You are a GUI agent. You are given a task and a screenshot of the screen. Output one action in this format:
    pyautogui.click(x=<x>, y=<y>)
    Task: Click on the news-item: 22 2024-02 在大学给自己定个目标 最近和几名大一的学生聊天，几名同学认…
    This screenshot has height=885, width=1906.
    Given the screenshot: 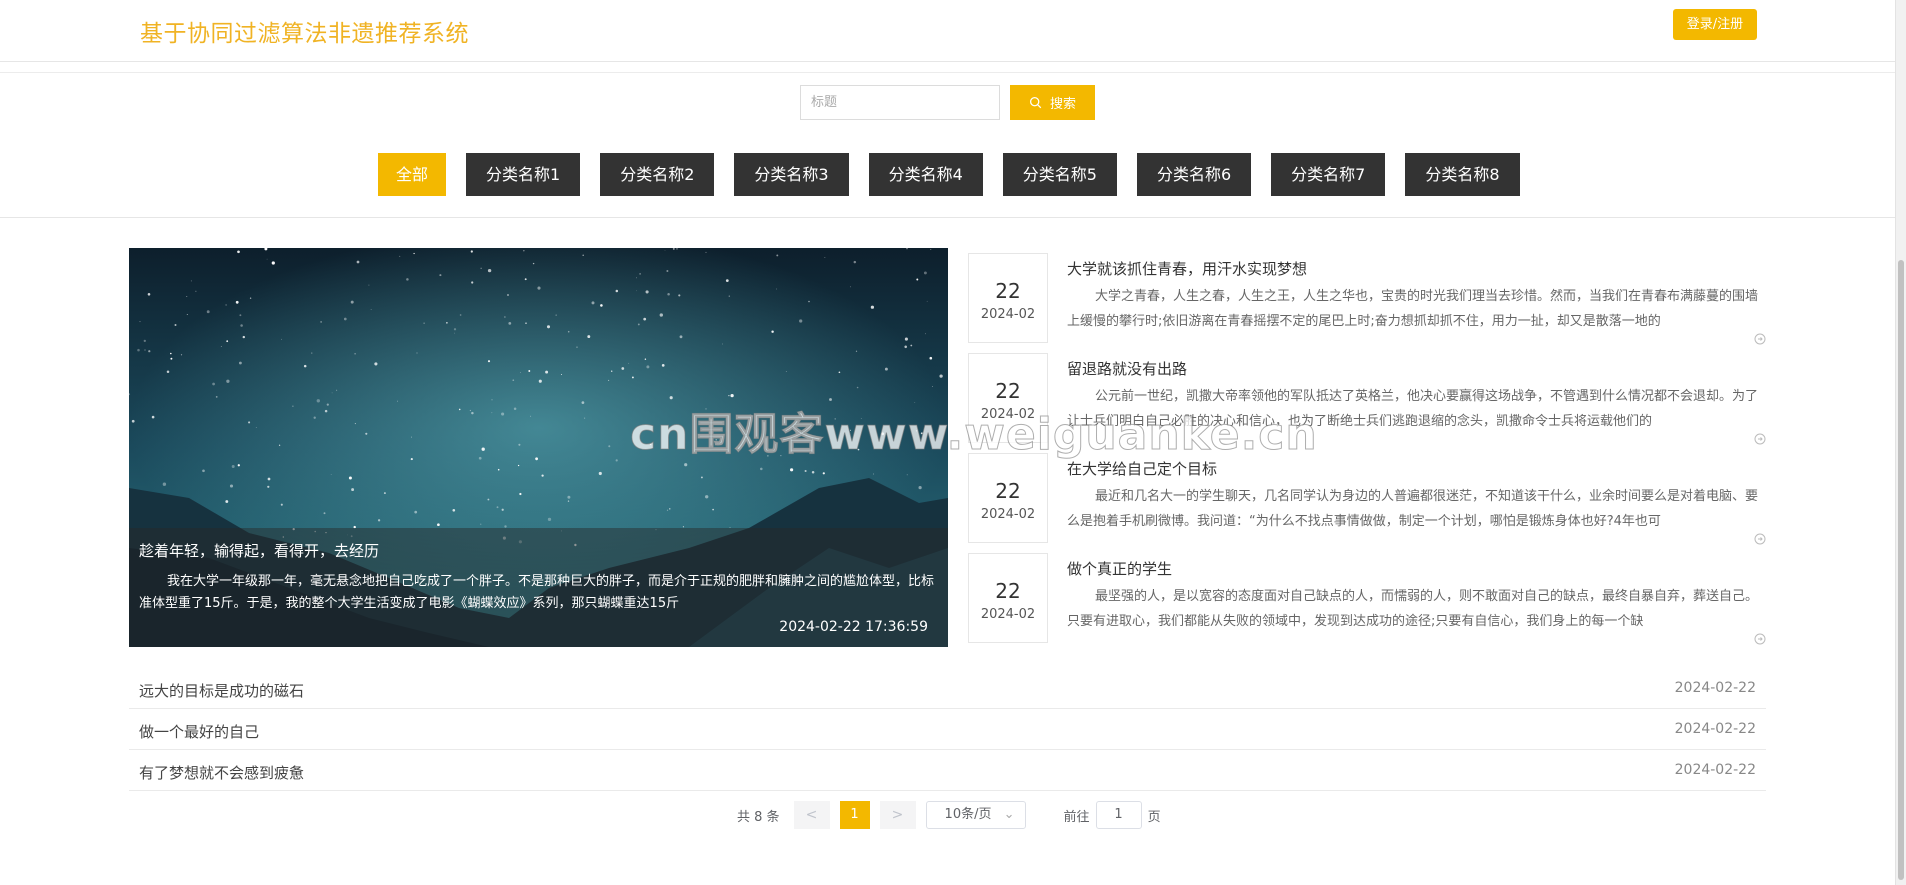 What is the action you would take?
    pyautogui.click(x=1368, y=503)
    